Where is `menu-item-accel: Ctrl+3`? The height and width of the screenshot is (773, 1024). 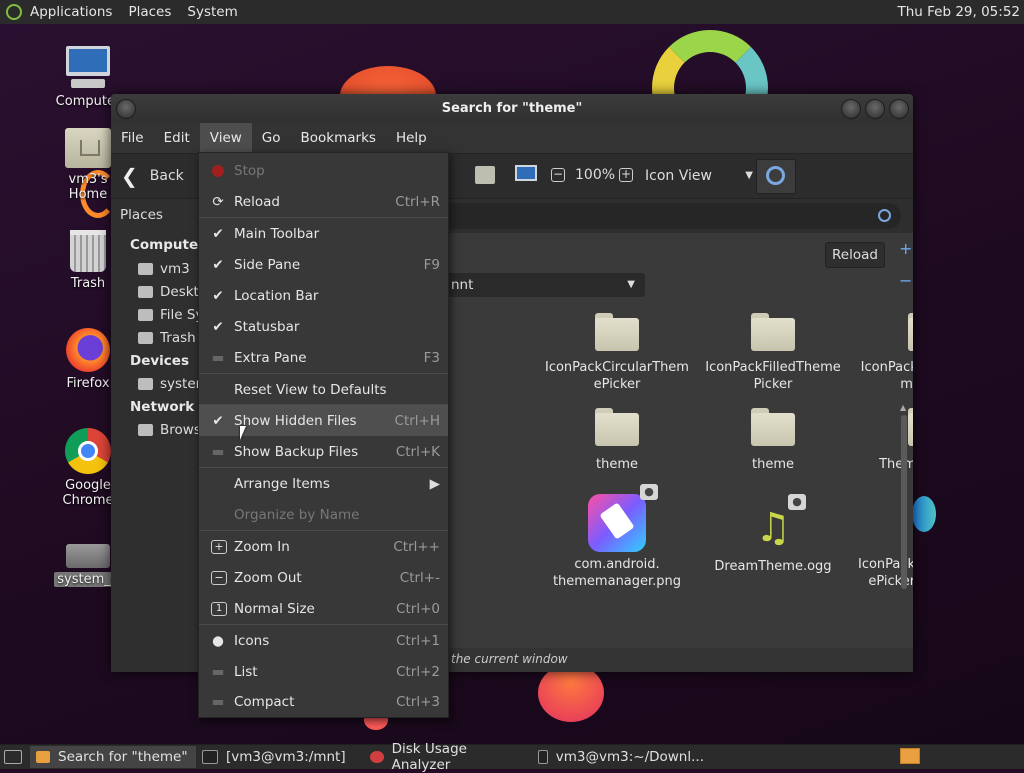 menu-item-accel: Ctrl+3 is located at coordinates (418, 701).